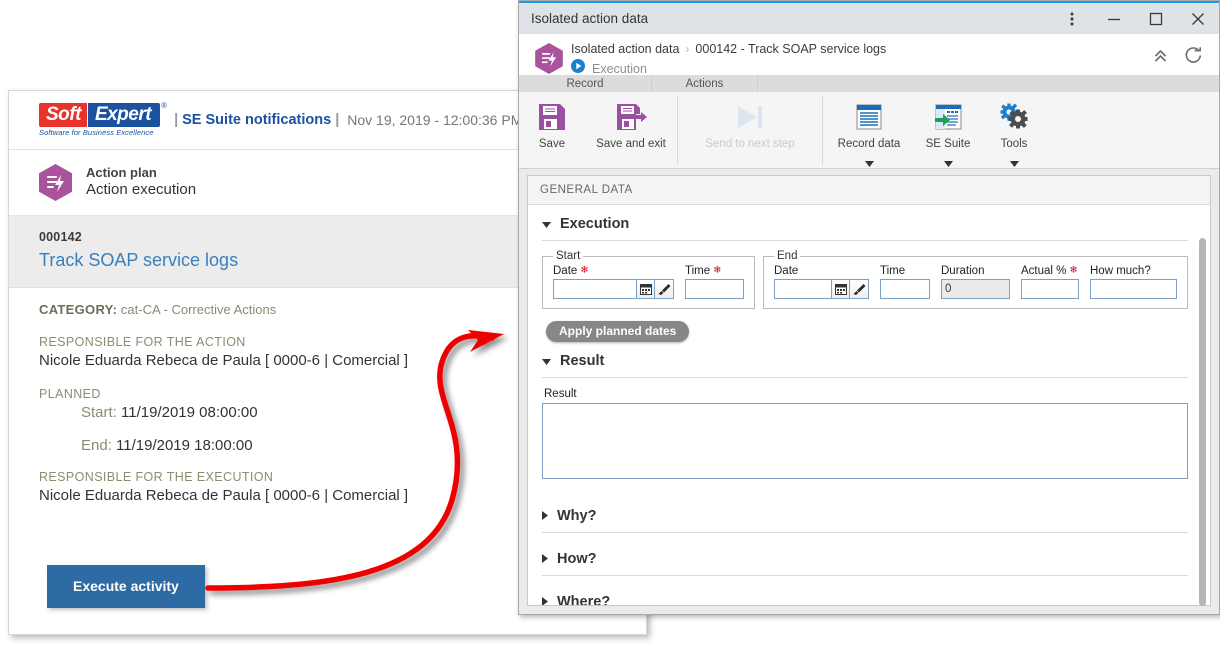  I want to click on more-options-icon, so click(1072, 18).